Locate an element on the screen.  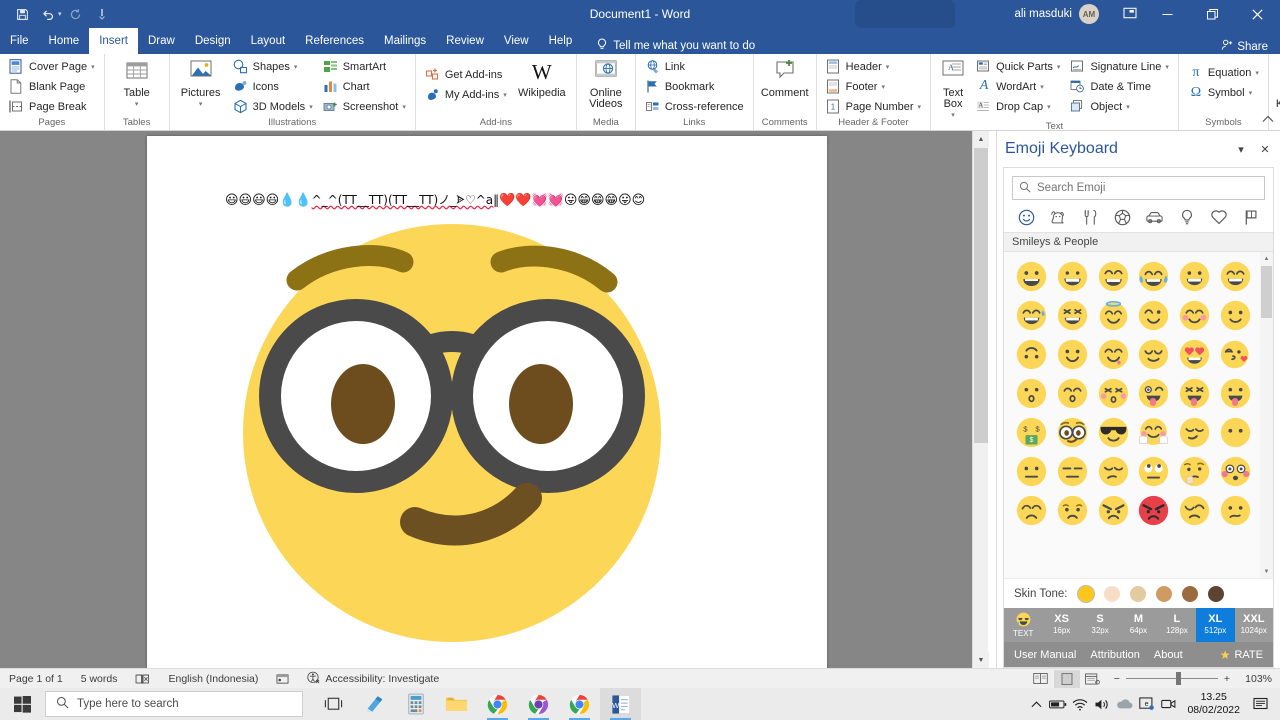
customize-quick-access-toolbar-icon is located at coordinates (102, 14).